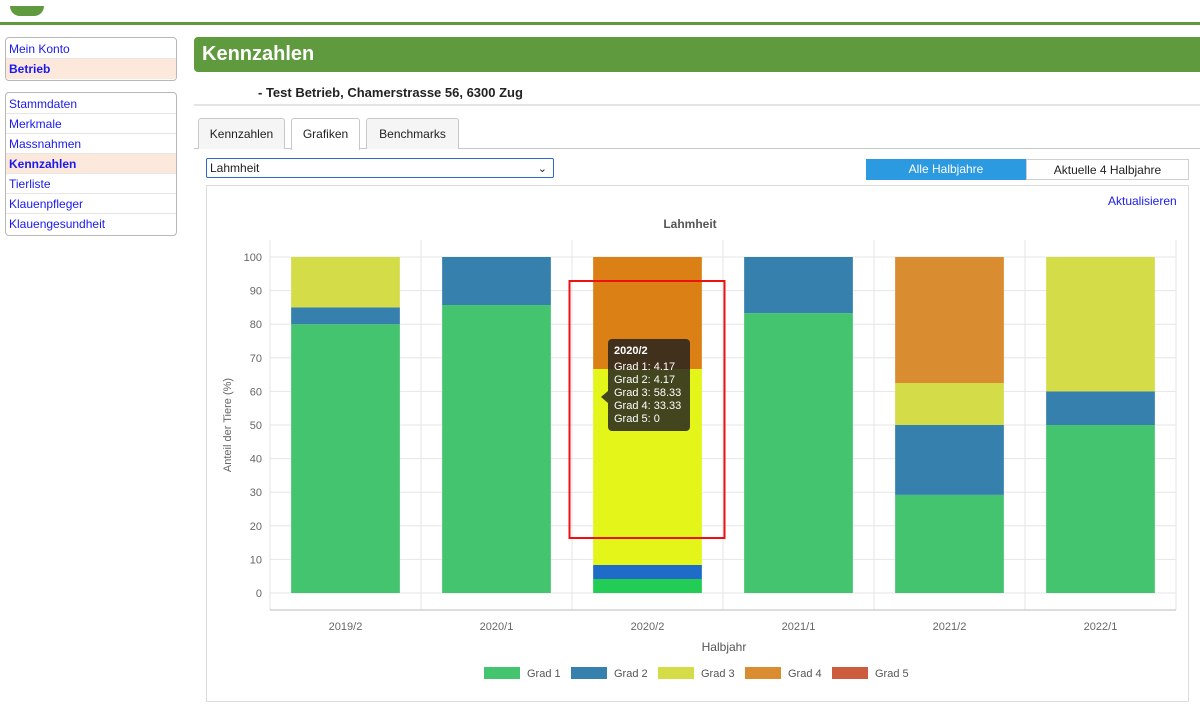 This screenshot has height=708, width=1200. I want to click on y-tick-label: 0, so click(259, 594).